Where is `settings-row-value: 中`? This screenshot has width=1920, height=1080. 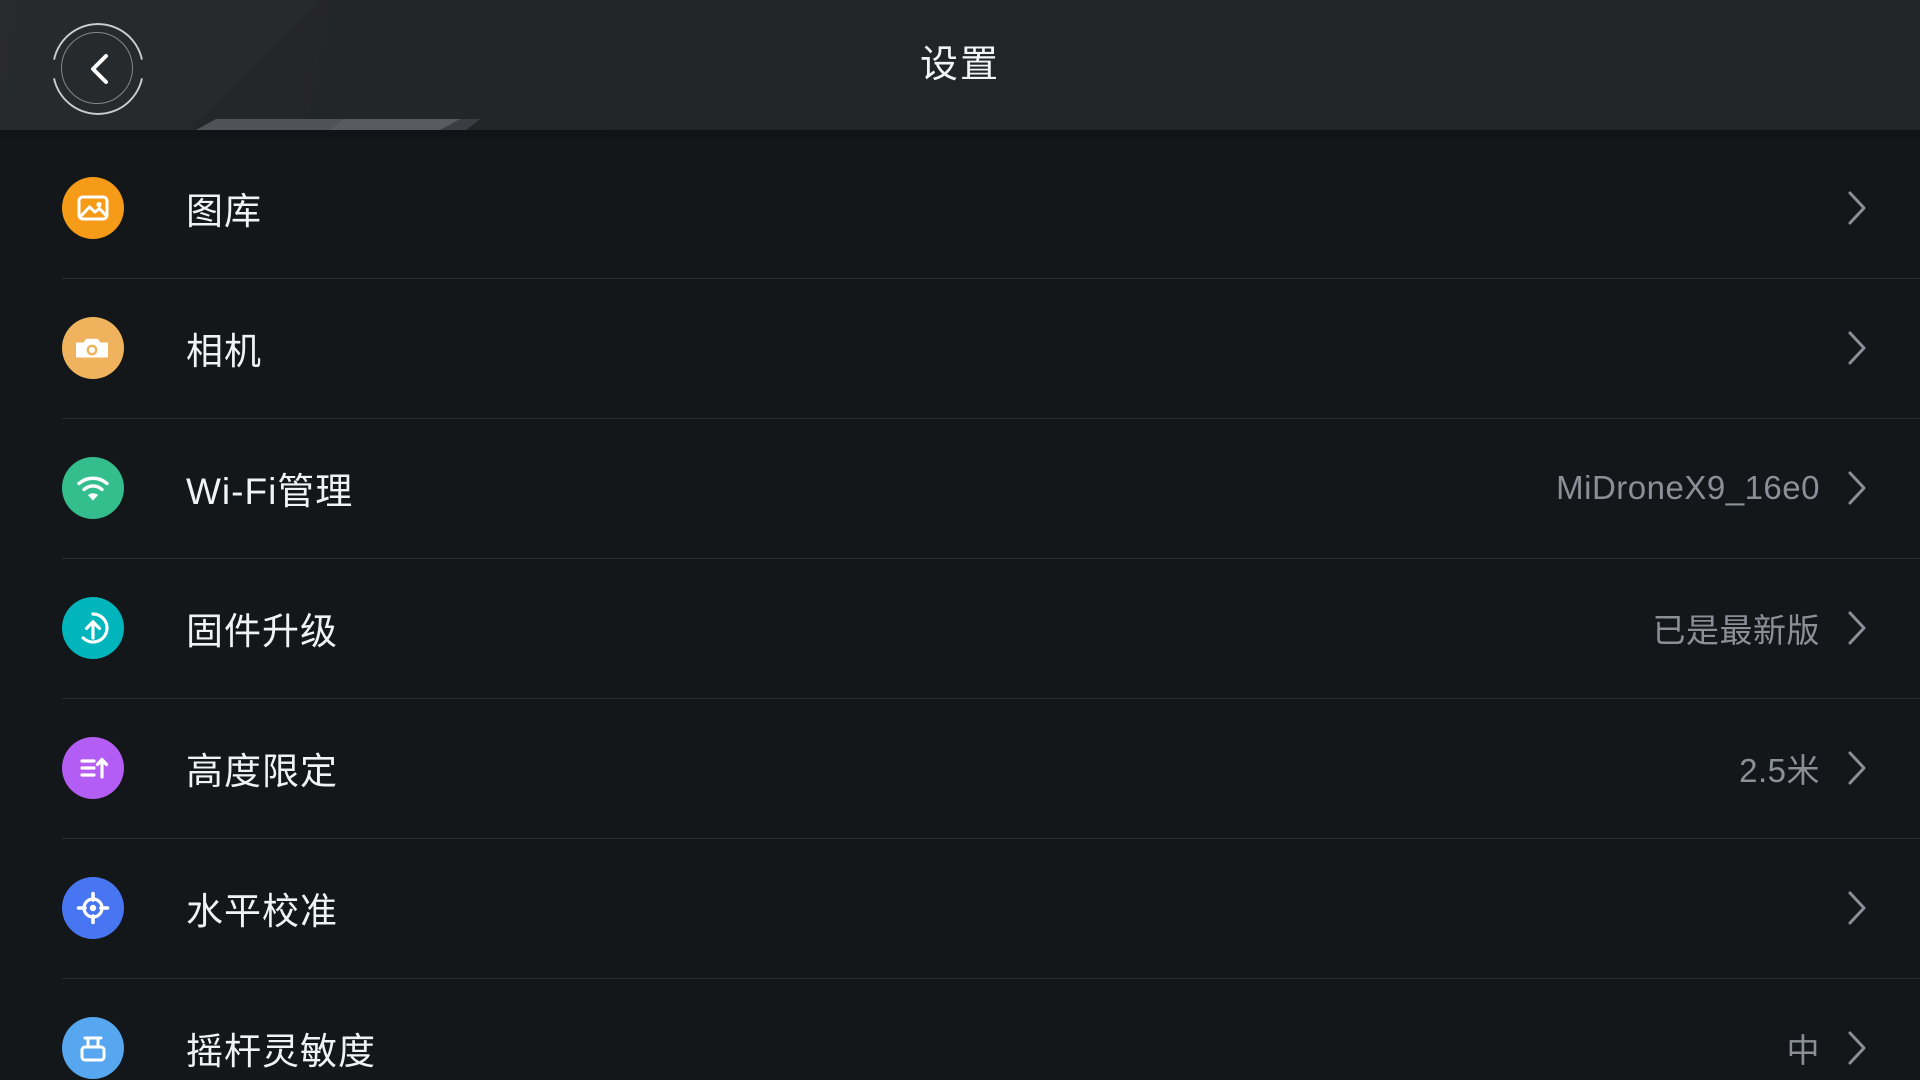
settings-row-value: 中 is located at coordinates (1803, 1050).